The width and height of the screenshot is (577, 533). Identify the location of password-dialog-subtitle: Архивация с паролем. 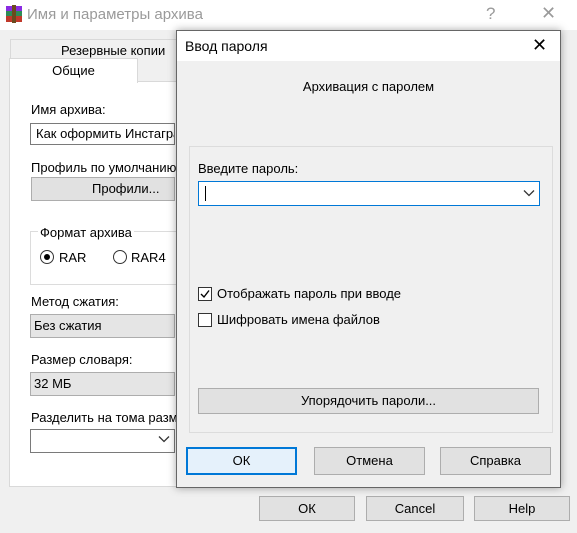
(368, 86).